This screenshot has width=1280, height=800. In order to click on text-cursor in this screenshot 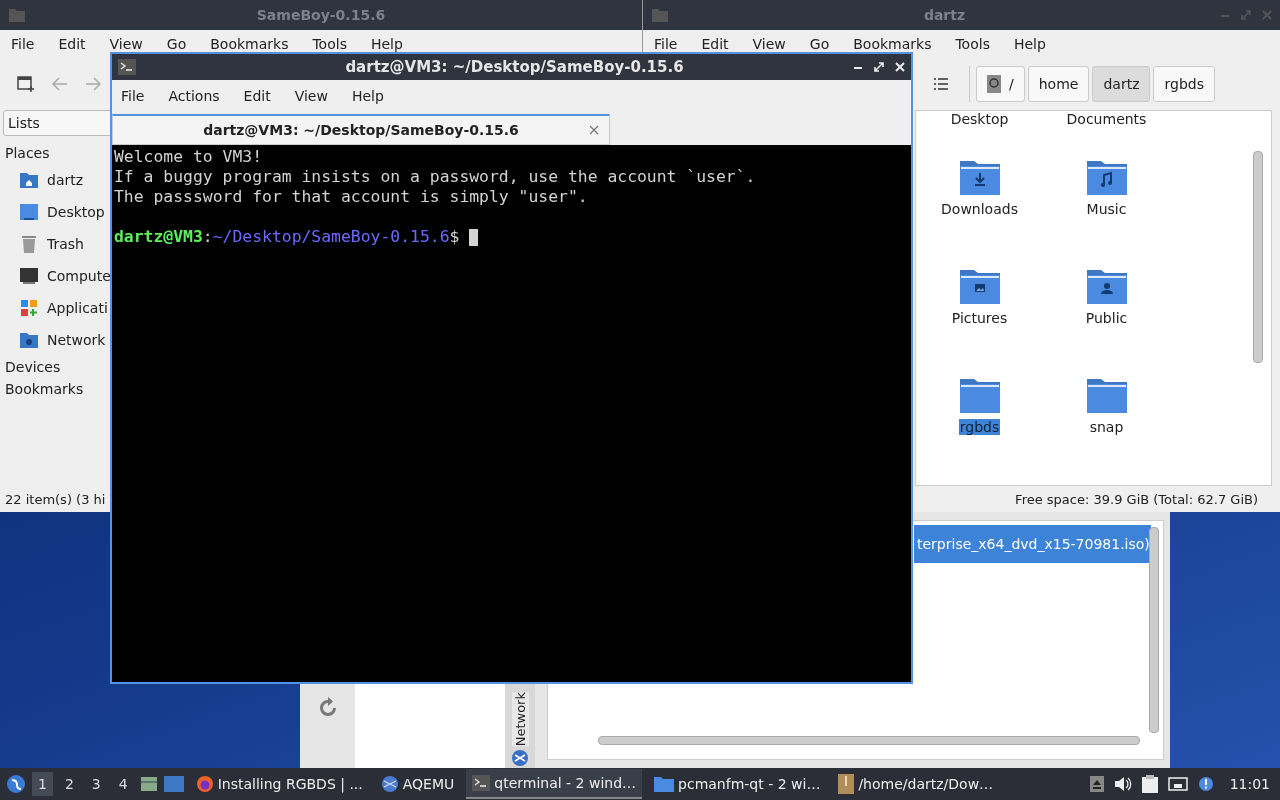, I will do `click(474, 237)`.